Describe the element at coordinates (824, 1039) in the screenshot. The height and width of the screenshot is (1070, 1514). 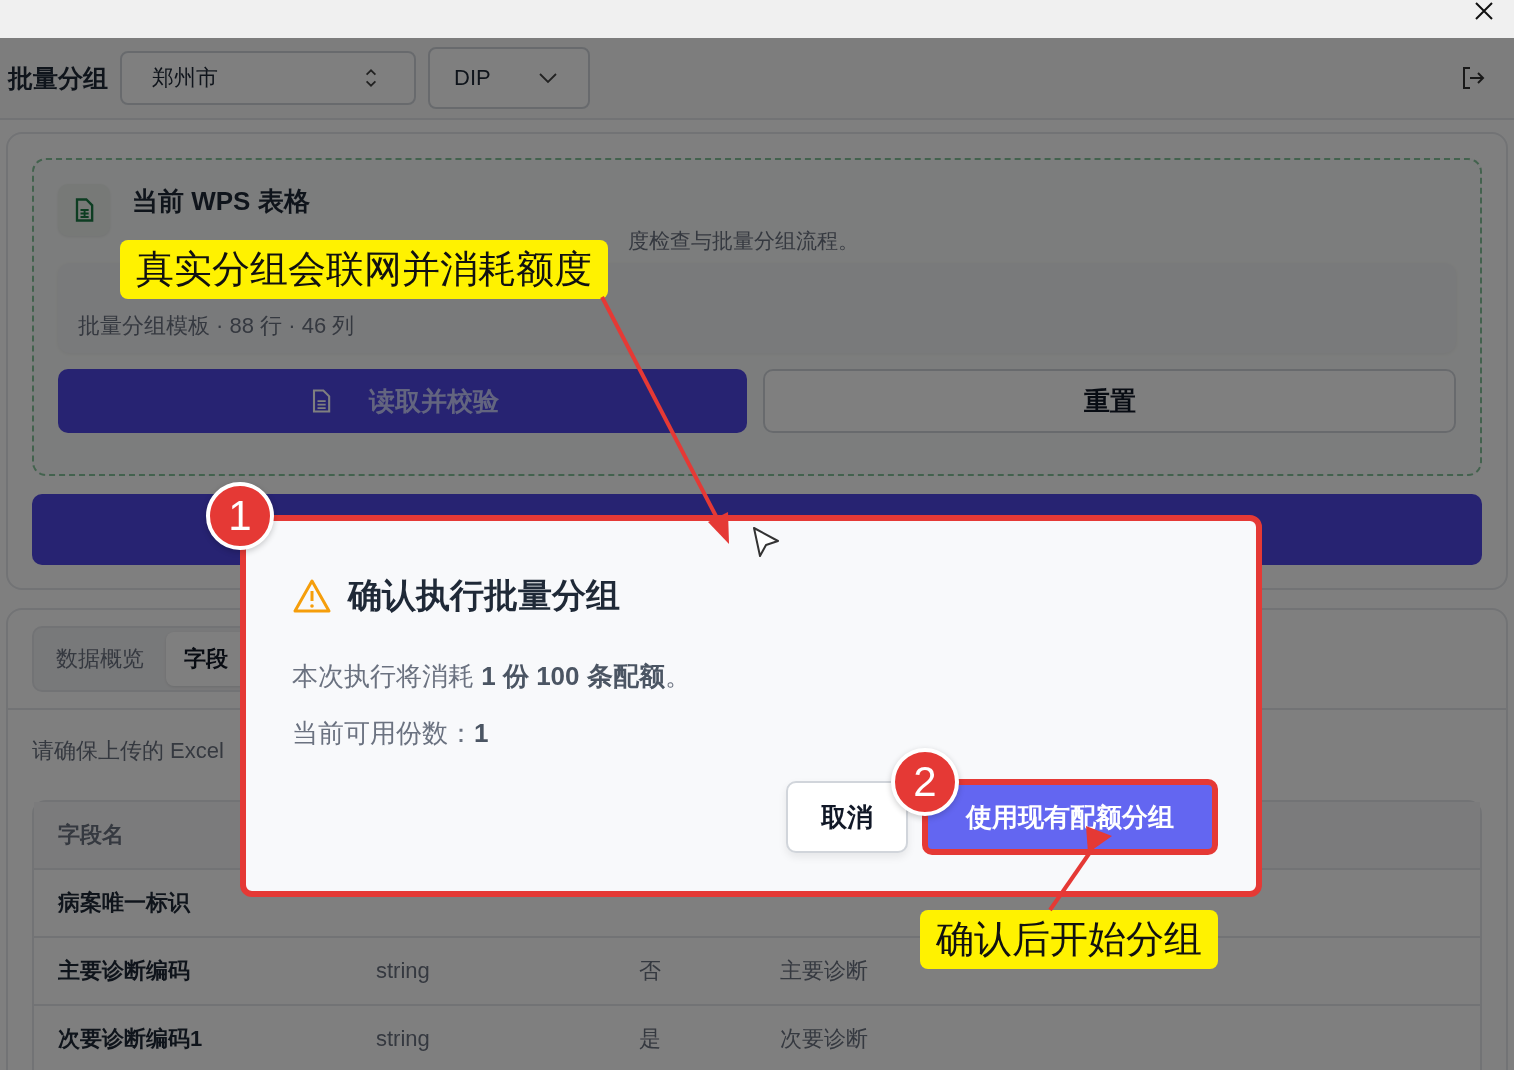
I see `table-cell-text: 次要诊断` at that location.